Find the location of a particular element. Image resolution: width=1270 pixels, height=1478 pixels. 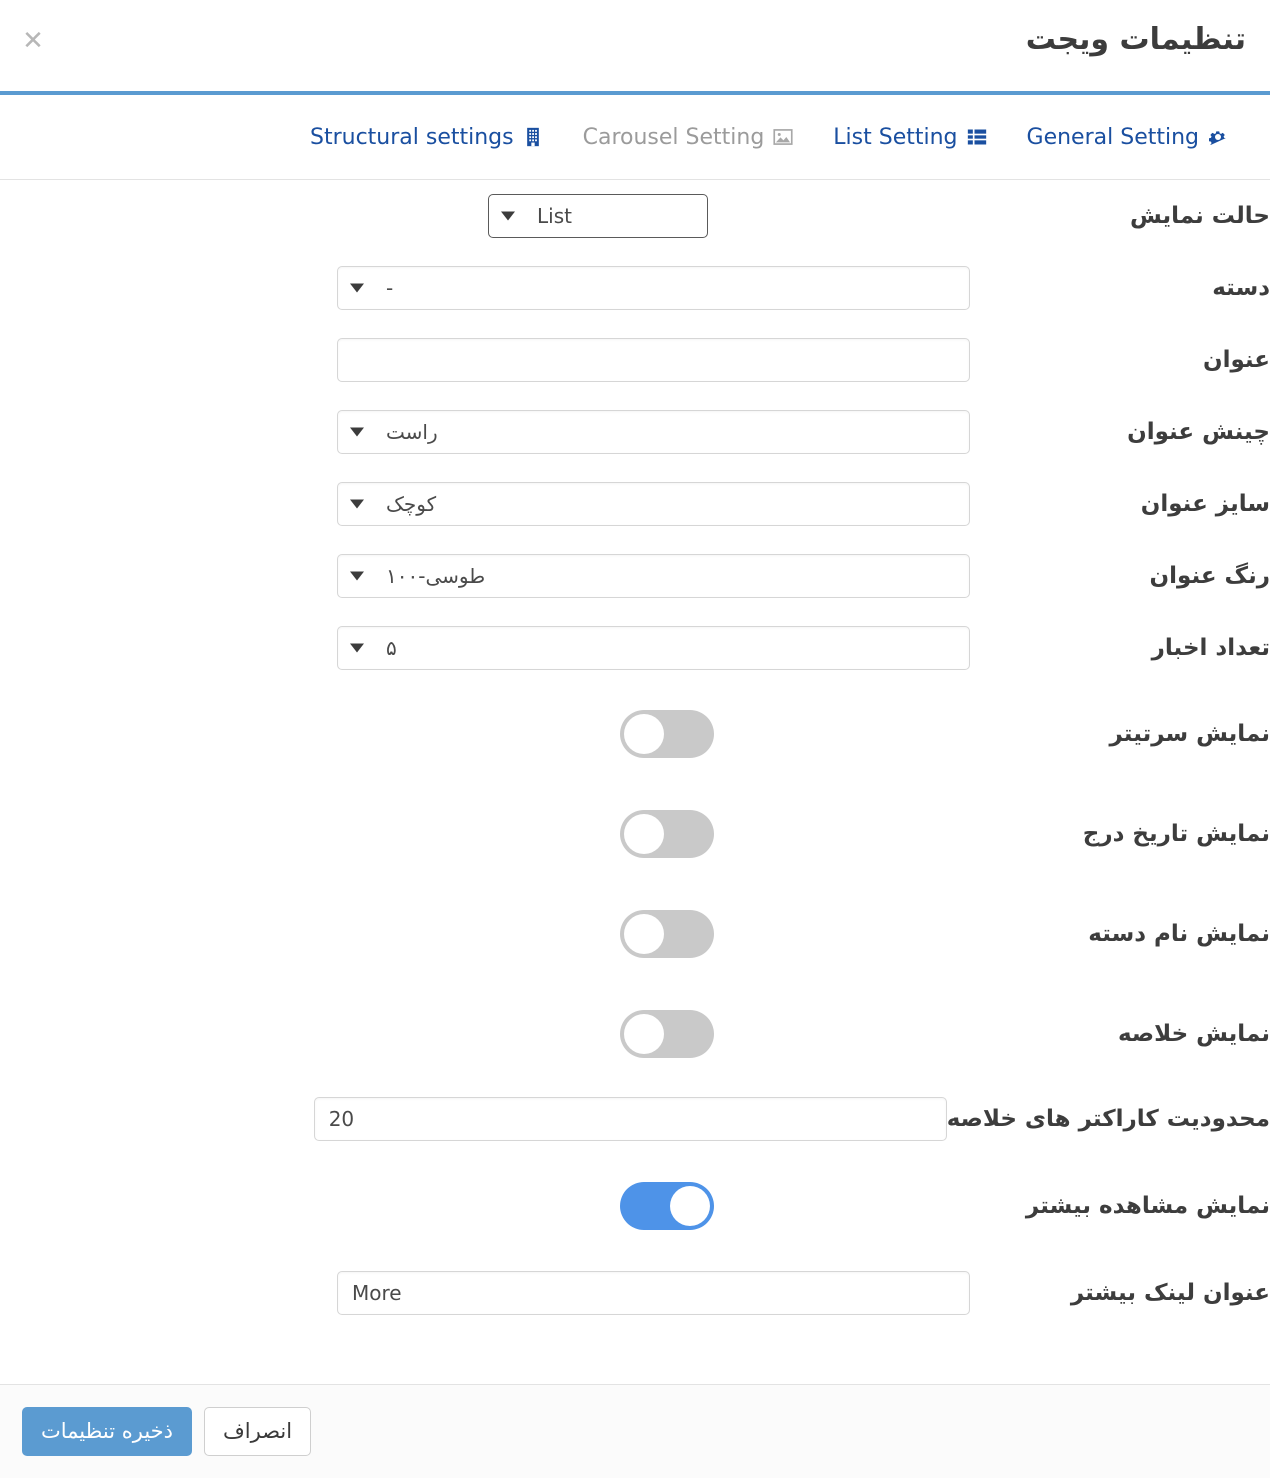

more-link-title-input: More is located at coordinates (653, 1293).